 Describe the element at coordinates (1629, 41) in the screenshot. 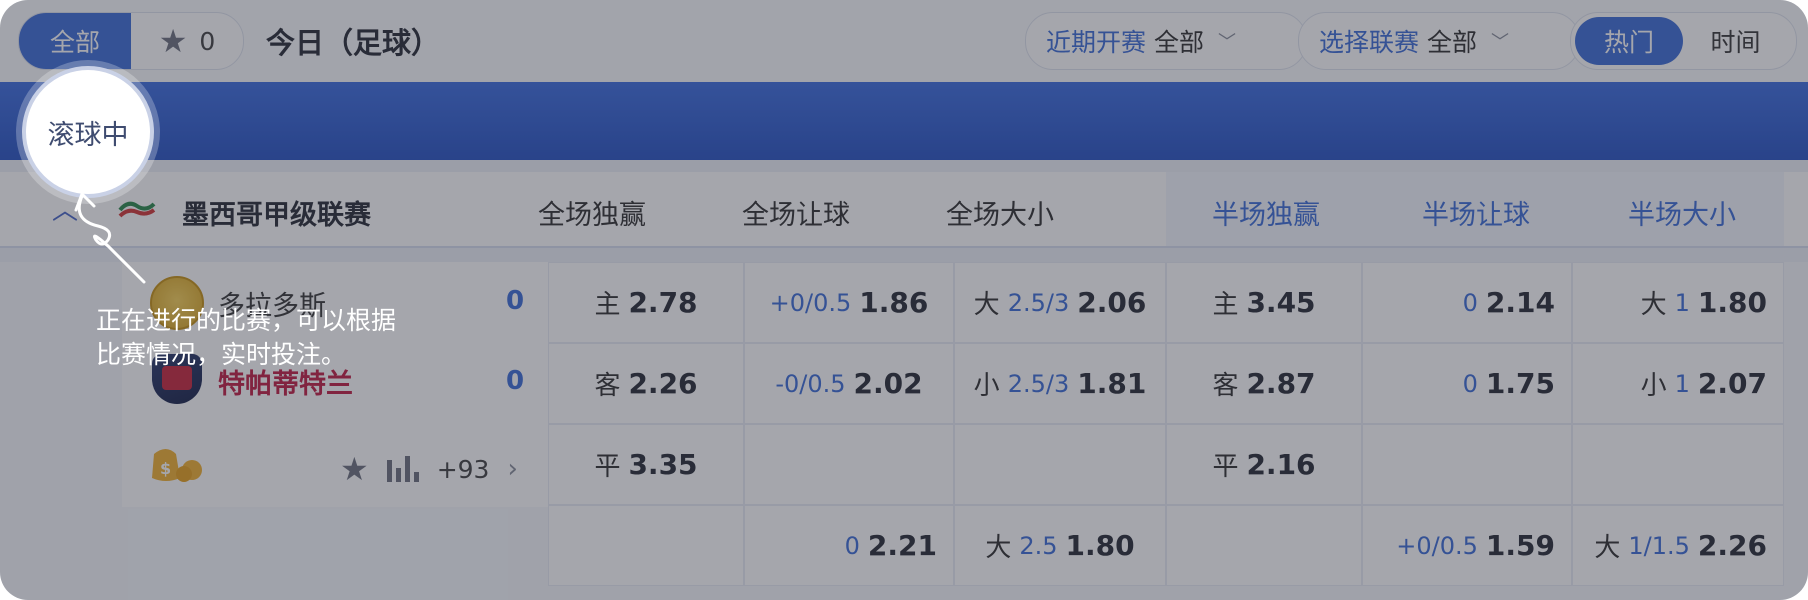

I see `sort-hot-tab: 热门` at that location.